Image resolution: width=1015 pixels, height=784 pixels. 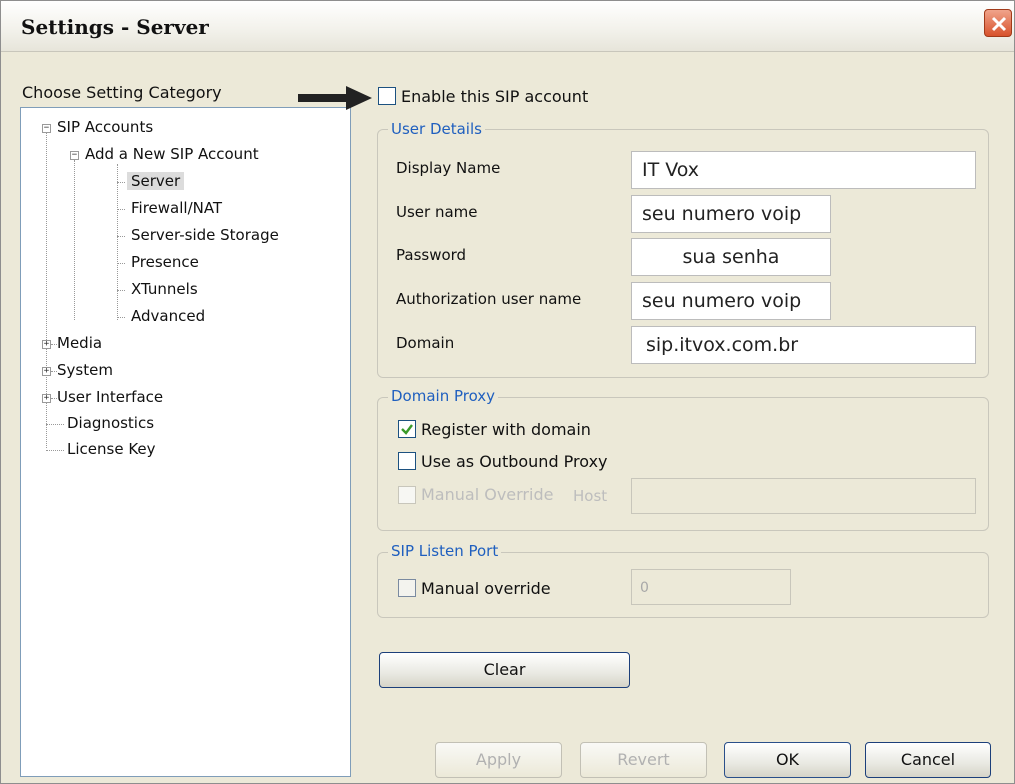 What do you see at coordinates (111, 449) in the screenshot?
I see `tree-item-license-key: License Key` at bounding box center [111, 449].